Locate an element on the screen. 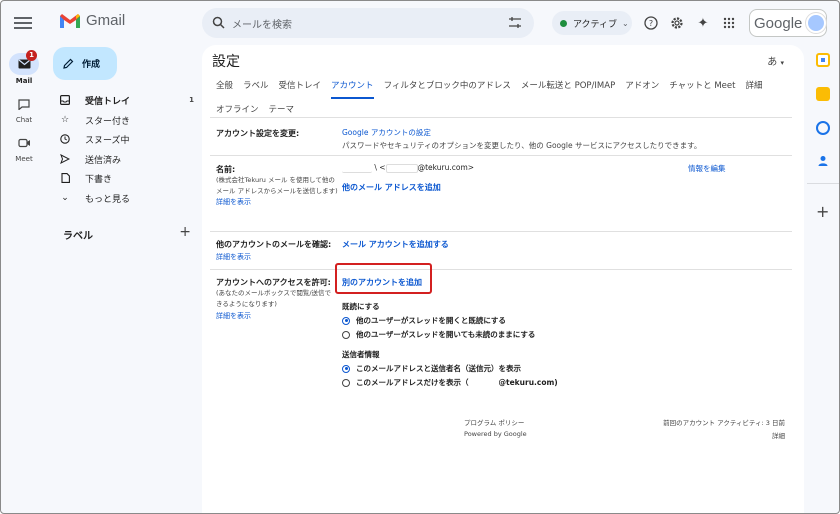  account-settings-label: アカウント設定を変更: is located at coordinates (258, 133).